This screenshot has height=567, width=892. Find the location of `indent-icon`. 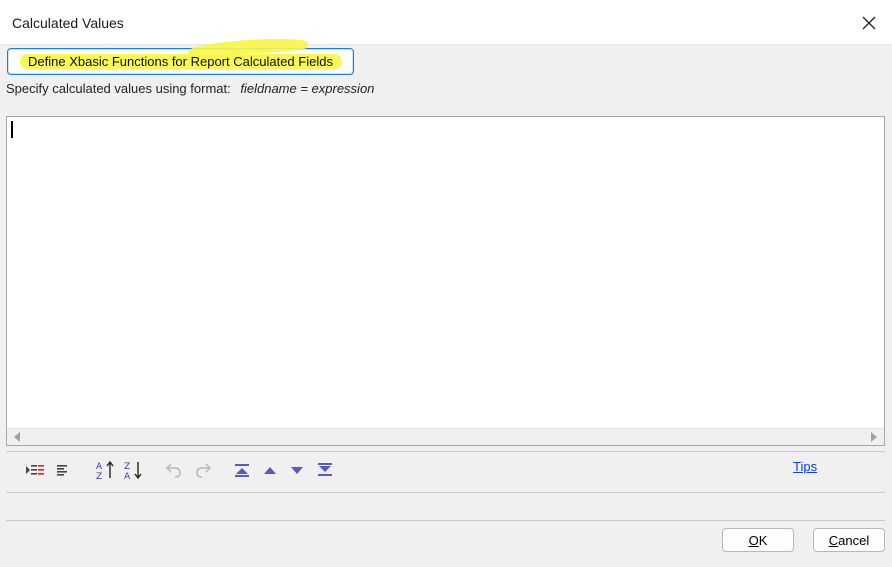

indent-icon is located at coordinates (35, 470).